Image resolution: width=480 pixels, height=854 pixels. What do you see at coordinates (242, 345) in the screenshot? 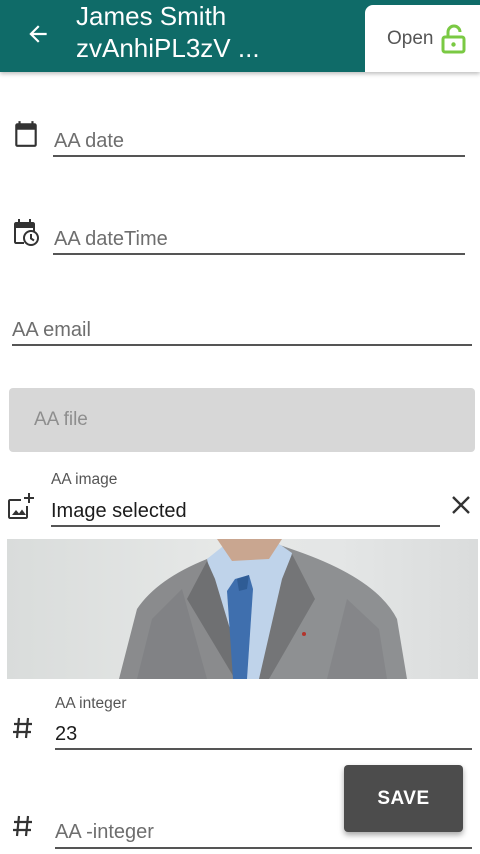
I see `email-underline` at bounding box center [242, 345].